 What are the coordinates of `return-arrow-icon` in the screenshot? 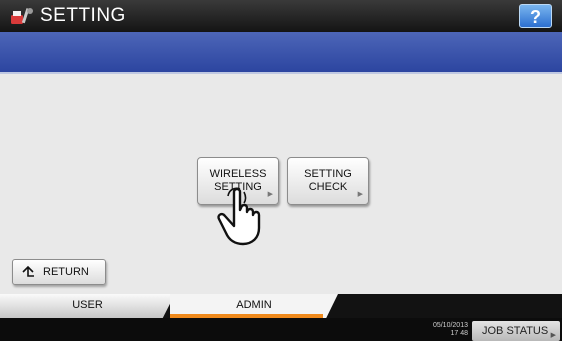 It's located at (28, 271).